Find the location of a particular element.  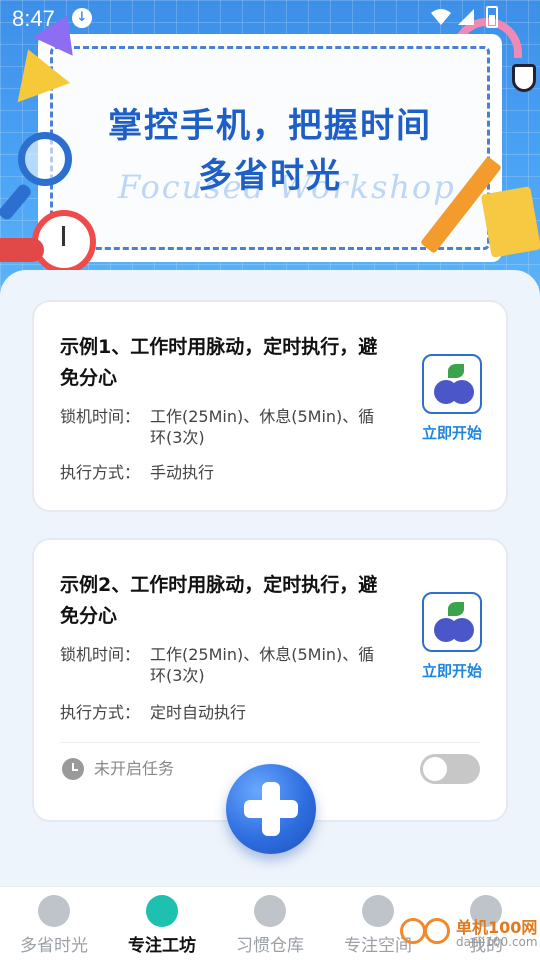

exec-mode-value: 定时自动执行 is located at coordinates (198, 712).